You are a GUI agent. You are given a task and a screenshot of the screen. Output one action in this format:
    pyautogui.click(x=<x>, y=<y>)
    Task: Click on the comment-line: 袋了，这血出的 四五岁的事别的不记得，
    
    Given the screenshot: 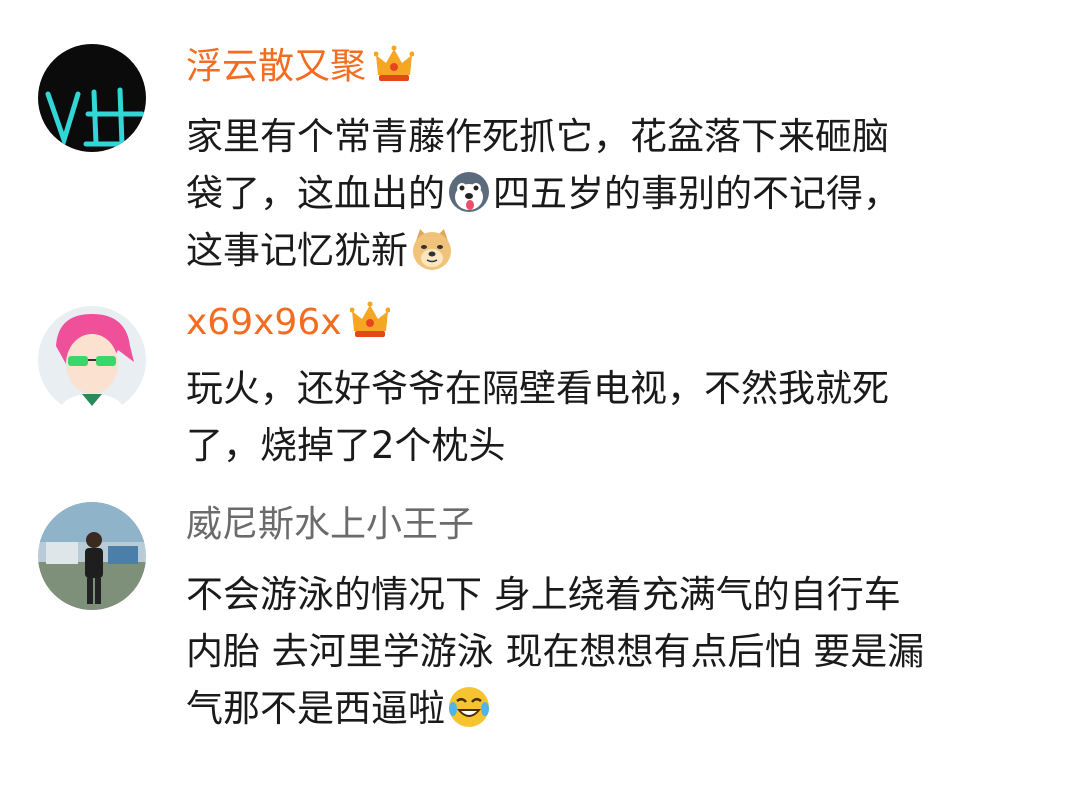 What is the action you would take?
    pyautogui.click(x=616, y=193)
    